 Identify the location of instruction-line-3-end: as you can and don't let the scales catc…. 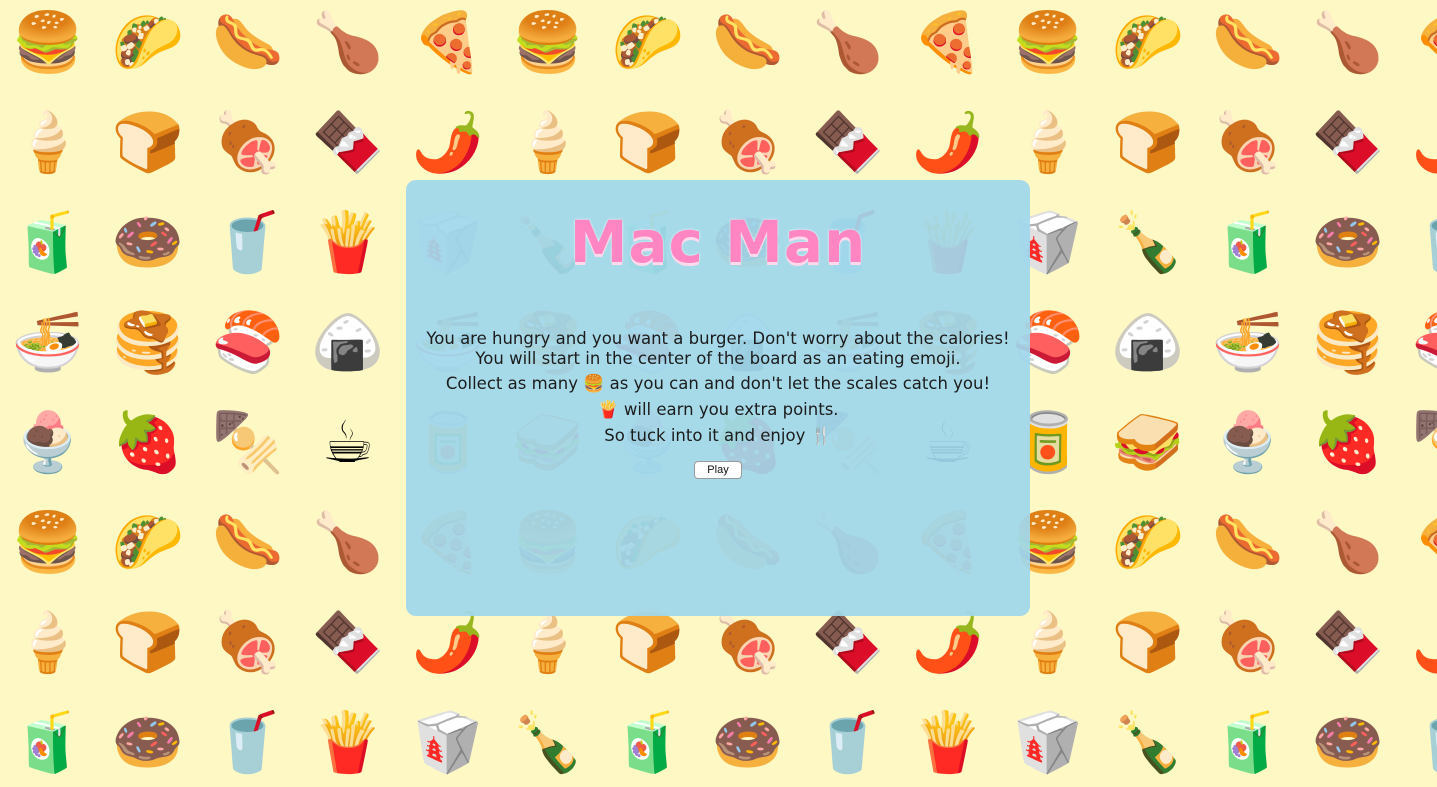
(797, 383).